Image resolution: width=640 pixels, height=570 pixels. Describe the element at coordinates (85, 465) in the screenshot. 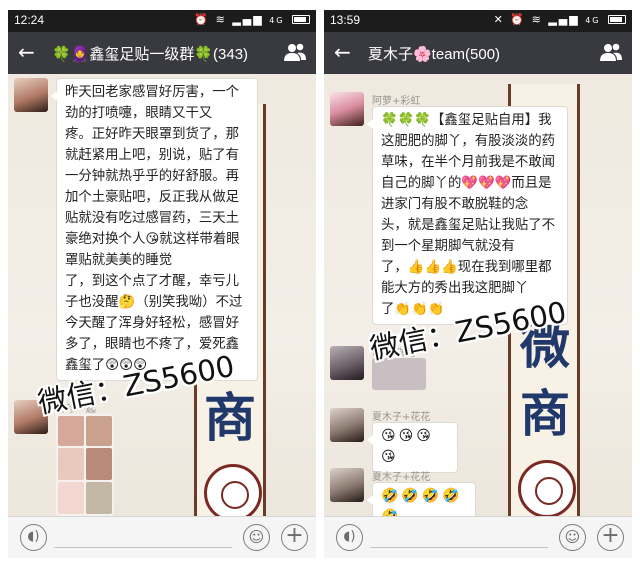

I see `image-message` at that location.